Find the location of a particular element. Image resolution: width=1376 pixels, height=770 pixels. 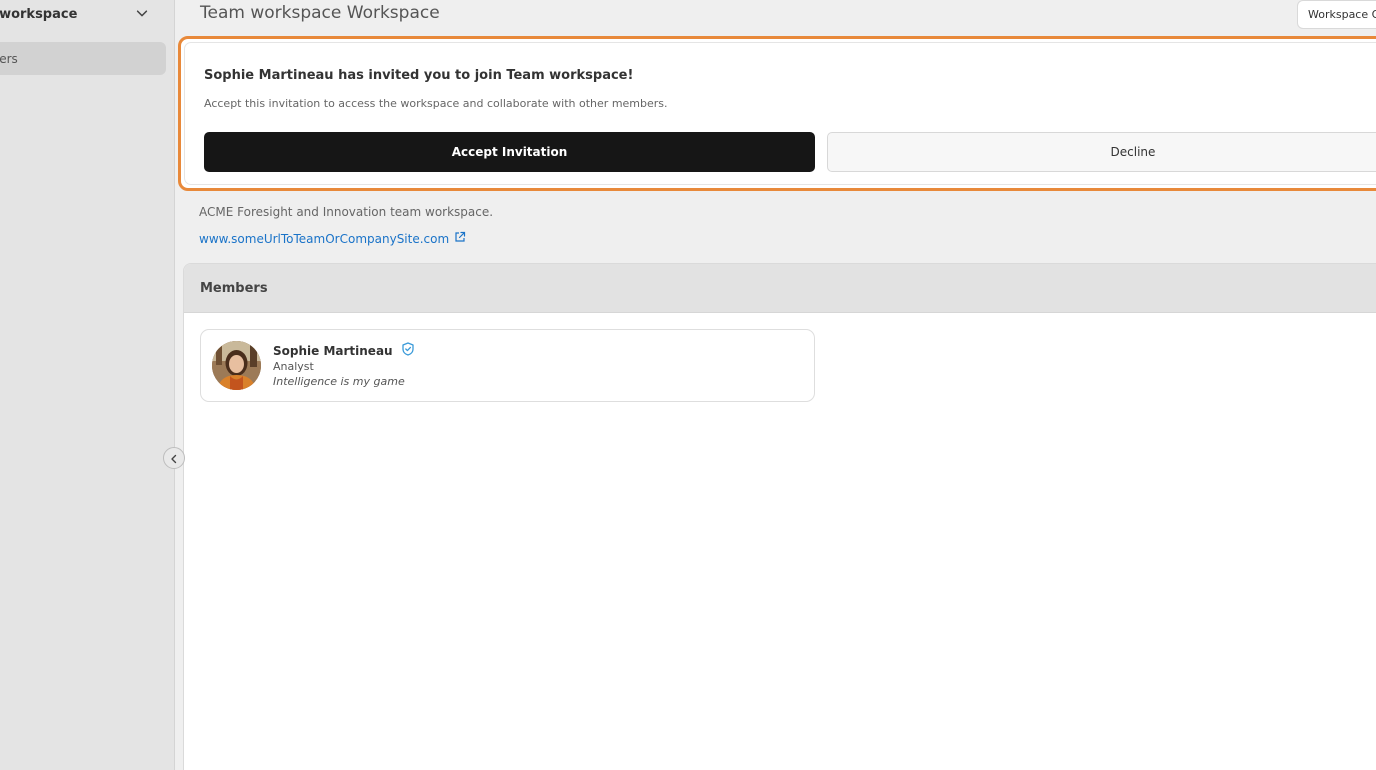

workspace-options-button: Workspace O is located at coordinates (1336, 14).